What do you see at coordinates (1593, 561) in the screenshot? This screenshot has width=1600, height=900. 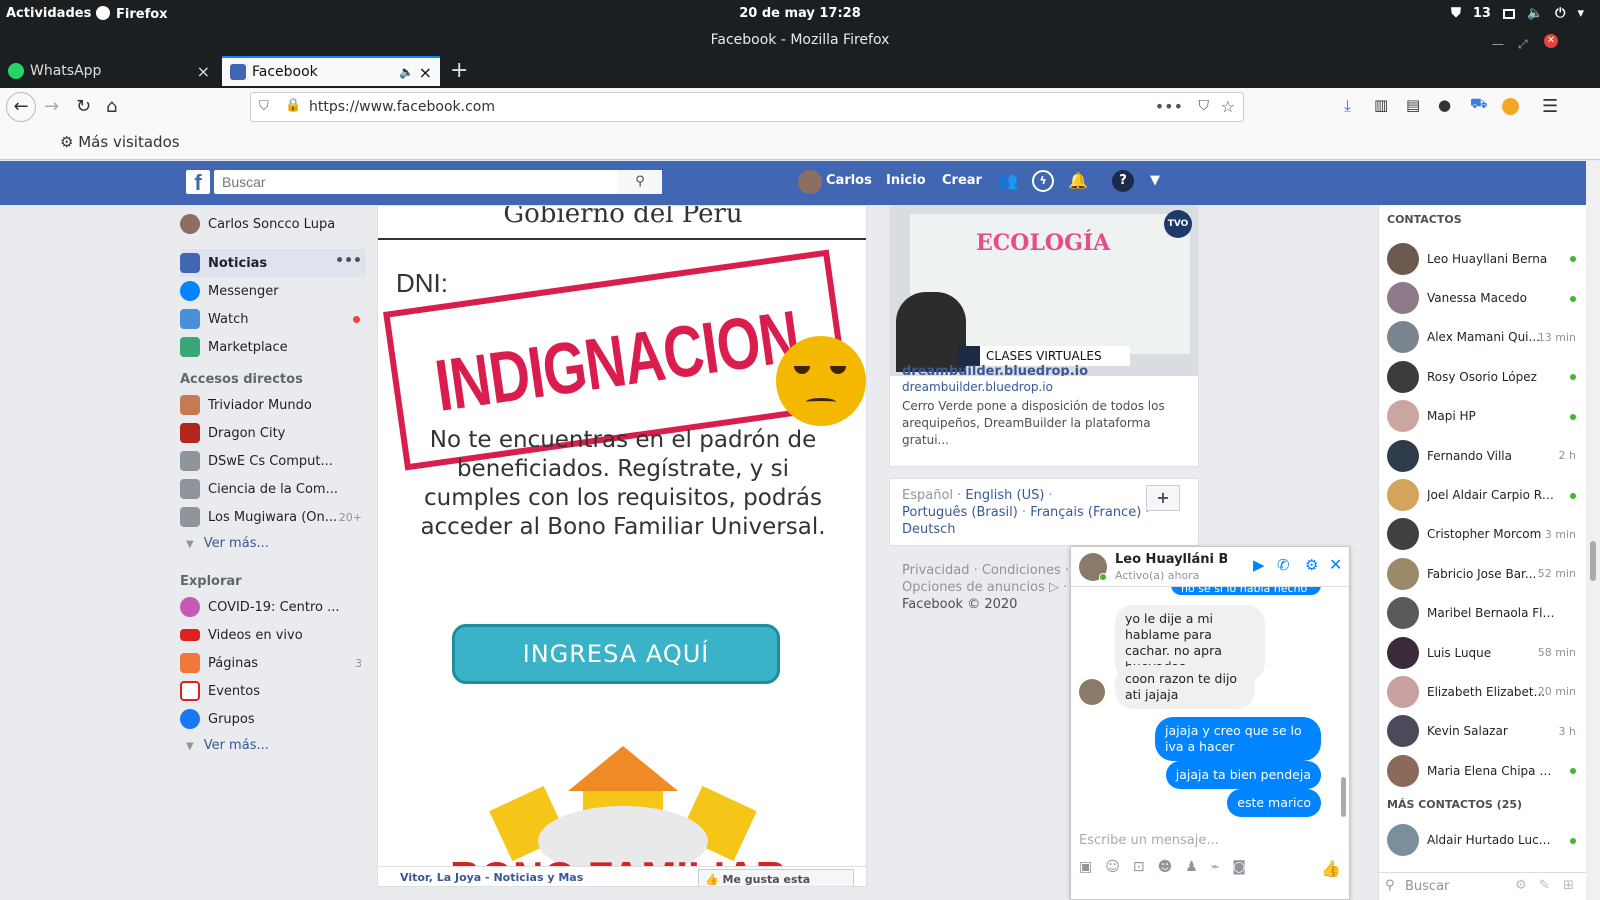 I see `scrollbar-thumb` at bounding box center [1593, 561].